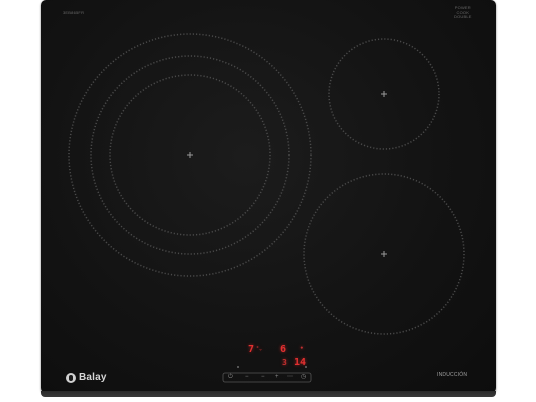 Image resolution: width=536 pixels, height=402 pixels. Describe the element at coordinates (267, 377) in the screenshot. I see `touch-control-strip: ⏻ − − + ⋯ ◷` at that location.